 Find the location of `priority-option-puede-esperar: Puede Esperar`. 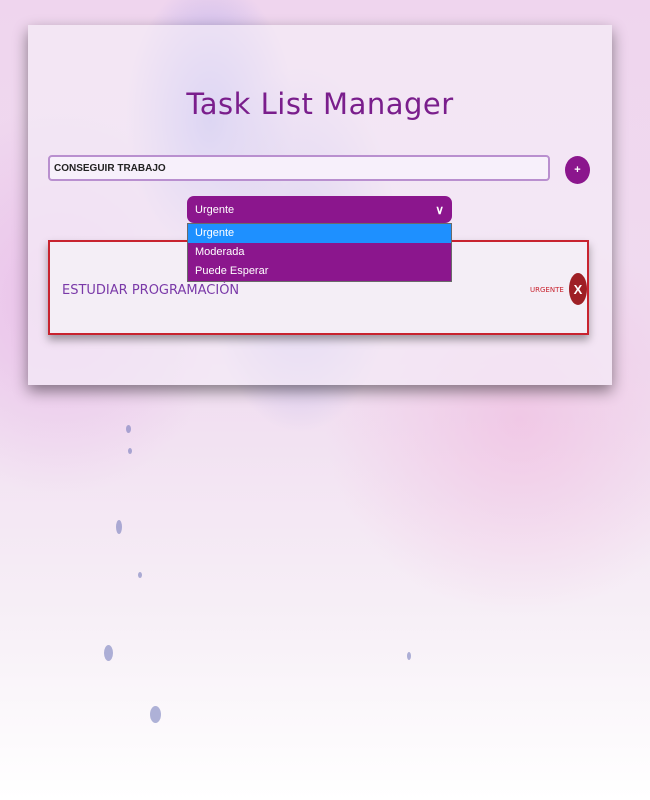

priority-option-puede-esperar: Puede Esperar is located at coordinates (319, 271).